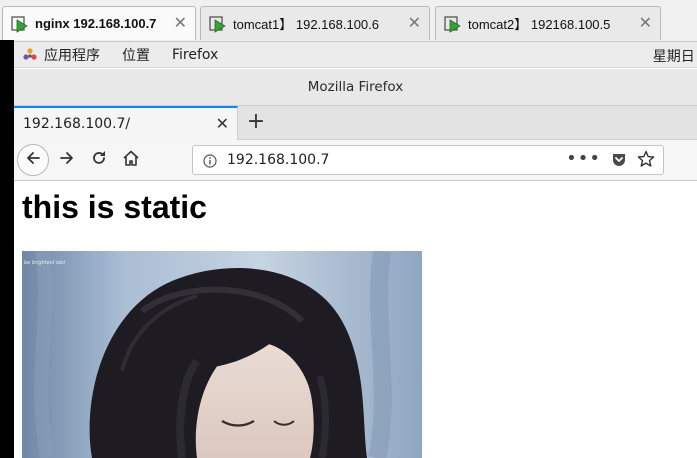 Image resolution: width=697 pixels, height=458 pixels. I want to click on window-titlebar: Mozilla Firefox, so click(355, 87).